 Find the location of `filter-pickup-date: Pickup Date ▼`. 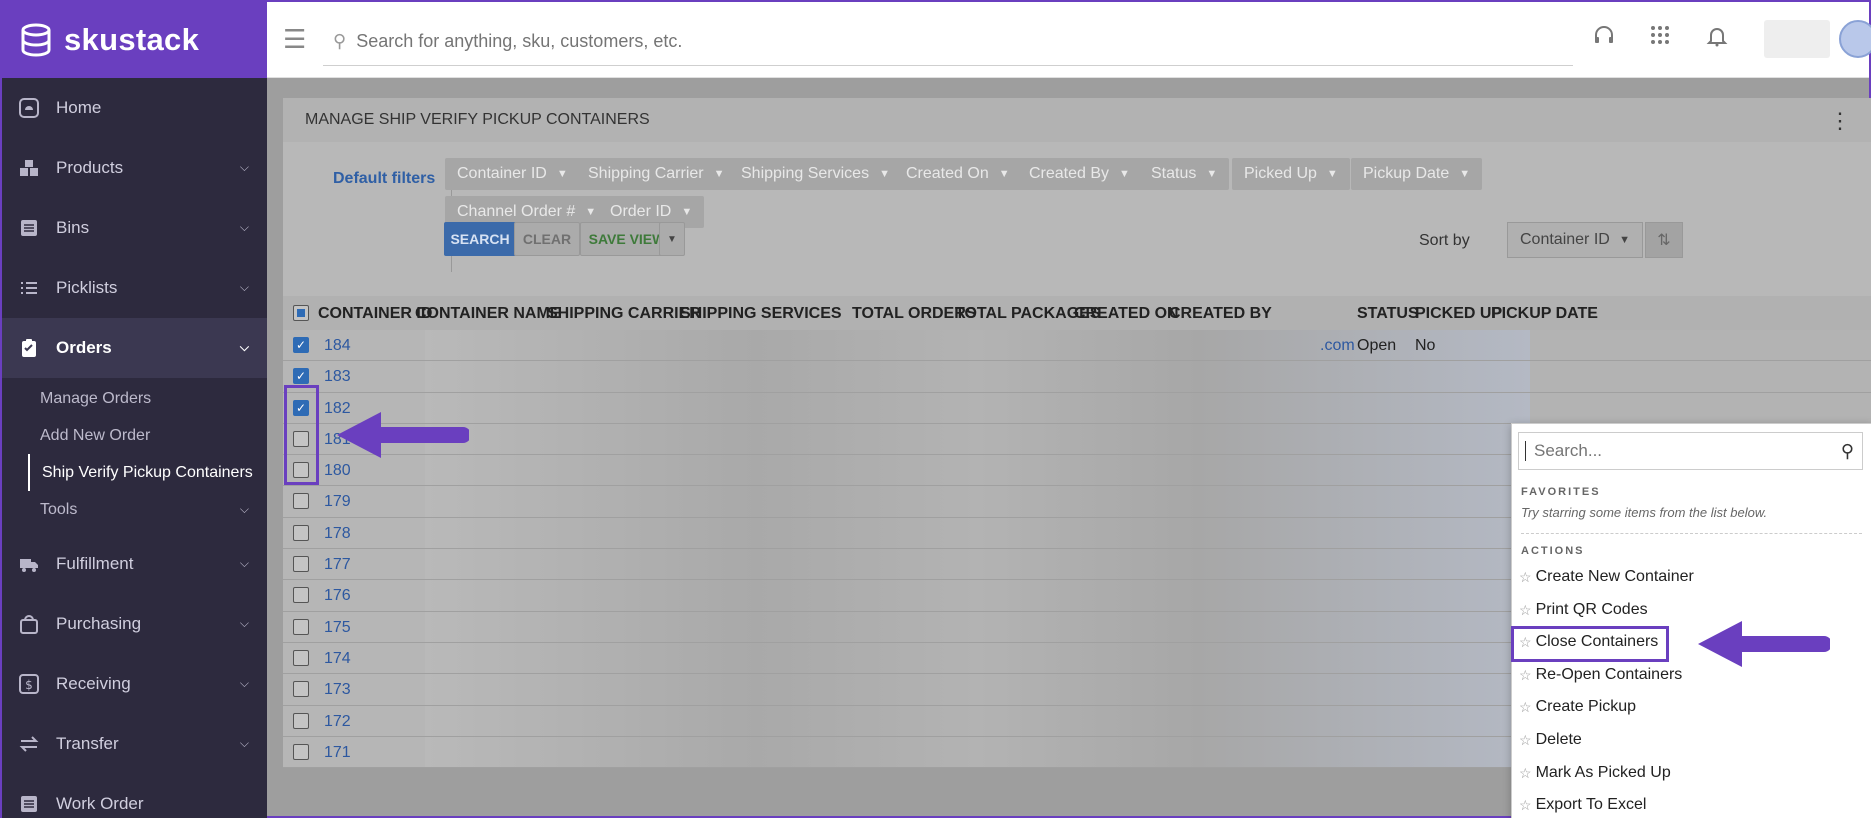

filter-pickup-date: Pickup Date ▼ is located at coordinates (1417, 174).